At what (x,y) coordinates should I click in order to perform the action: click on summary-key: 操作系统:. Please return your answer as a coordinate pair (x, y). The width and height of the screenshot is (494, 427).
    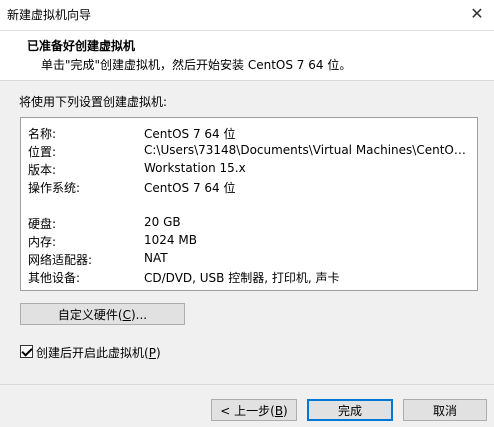
    Looking at the image, I should click on (54, 188).